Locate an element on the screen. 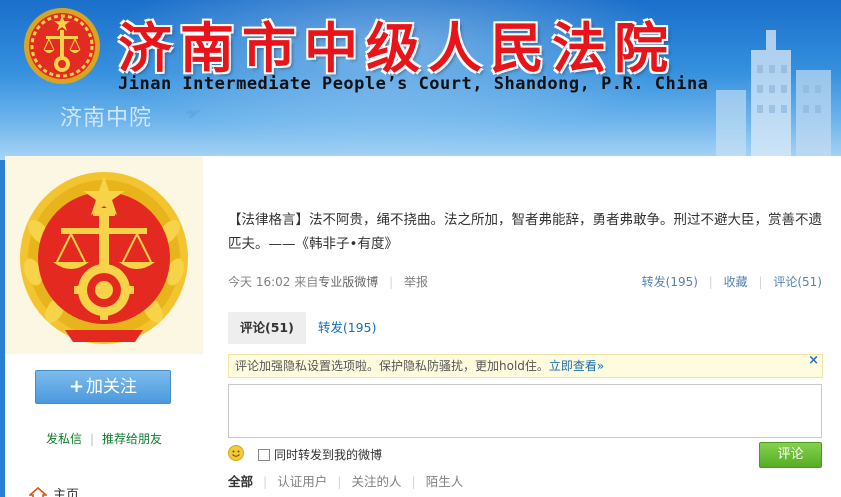  profile-actions: 发私信 | 推荐给朋友 is located at coordinates (104, 438).